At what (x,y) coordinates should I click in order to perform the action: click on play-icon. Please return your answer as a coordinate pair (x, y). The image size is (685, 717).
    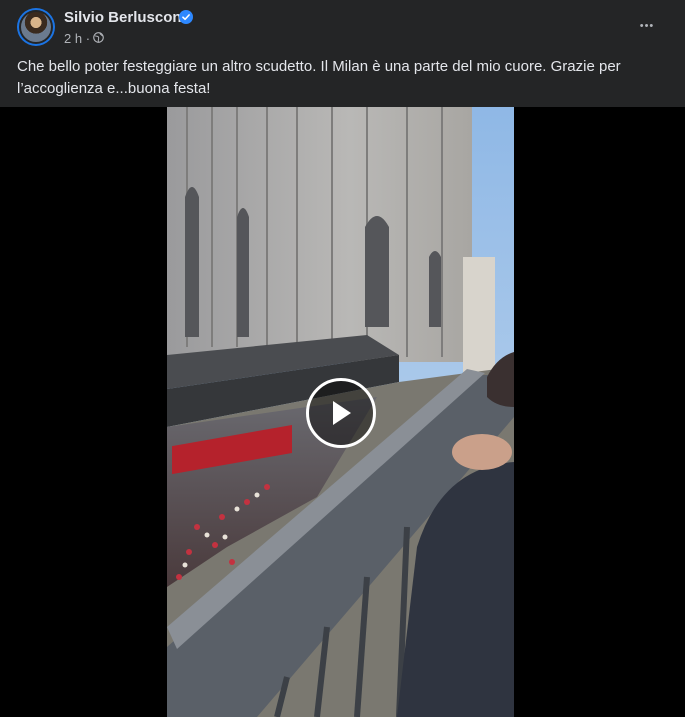
    Looking at the image, I should click on (342, 413).